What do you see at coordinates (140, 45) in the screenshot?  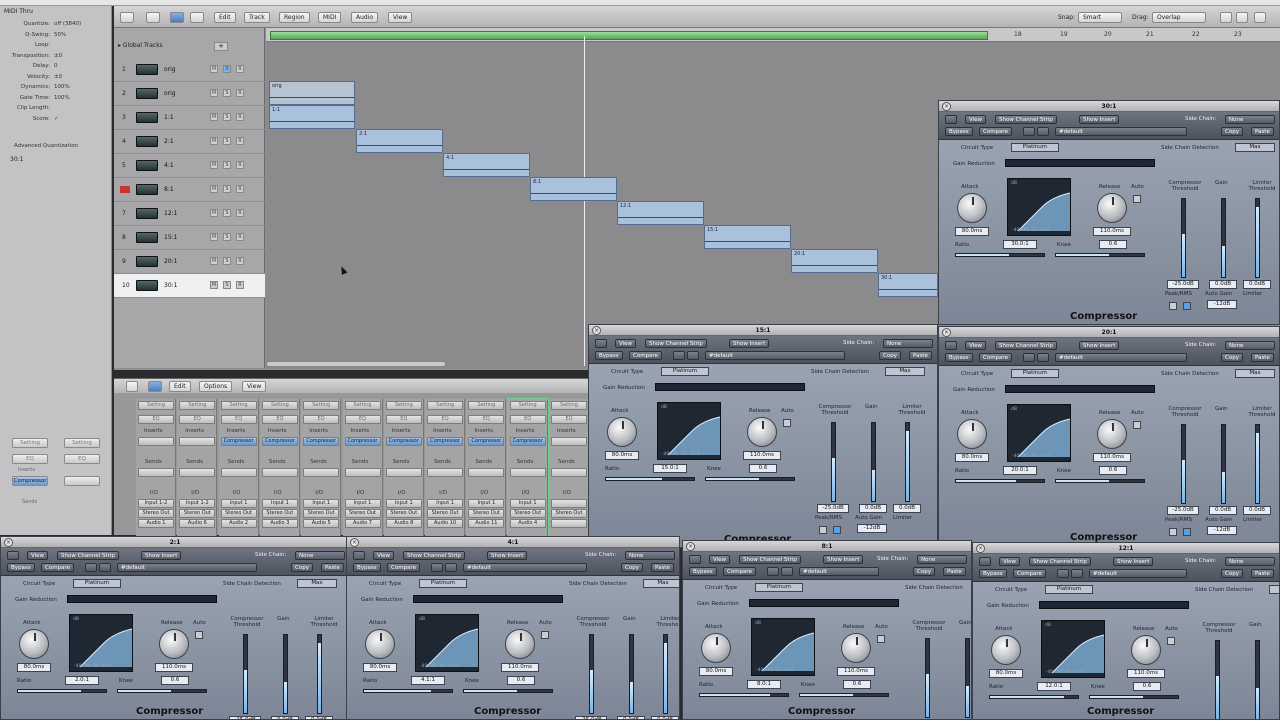 I see `global-tracks-toggle: ▸ Global Tracks` at bounding box center [140, 45].